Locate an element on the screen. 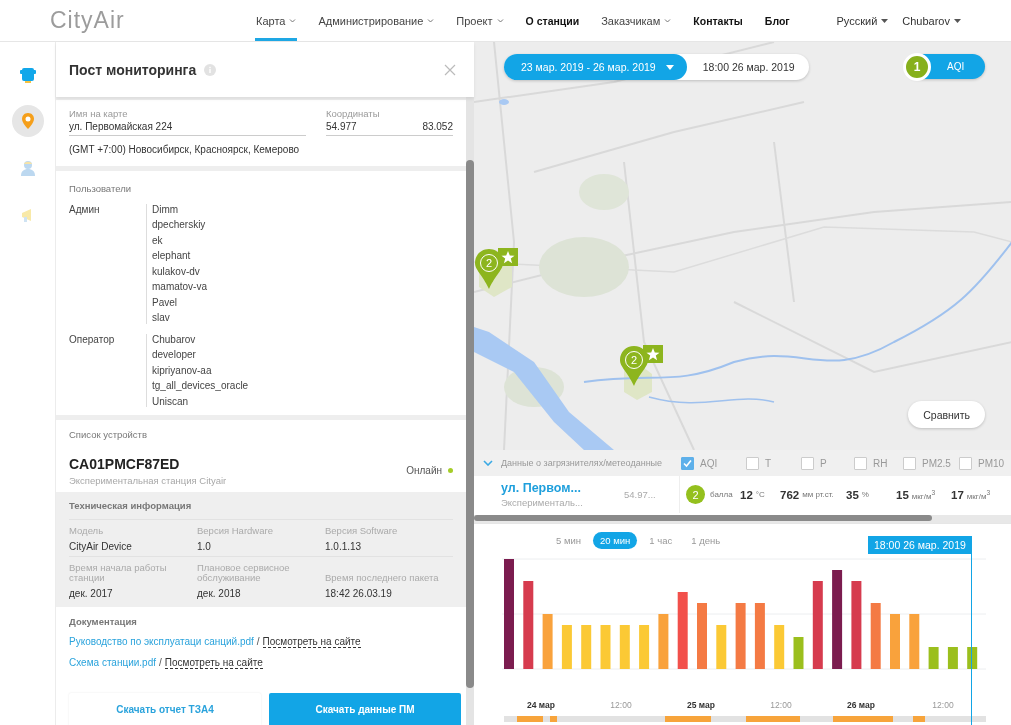  field-label: Время начала работы станции is located at coordinates (118, 572).